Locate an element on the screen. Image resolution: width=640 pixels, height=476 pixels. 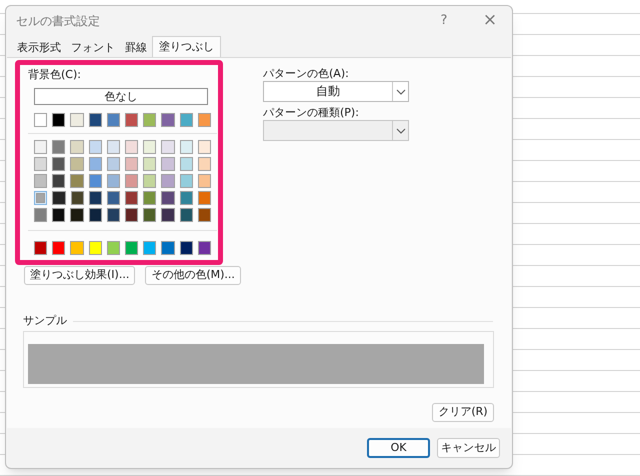
clear-button: クリア(R) is located at coordinates (463, 412).